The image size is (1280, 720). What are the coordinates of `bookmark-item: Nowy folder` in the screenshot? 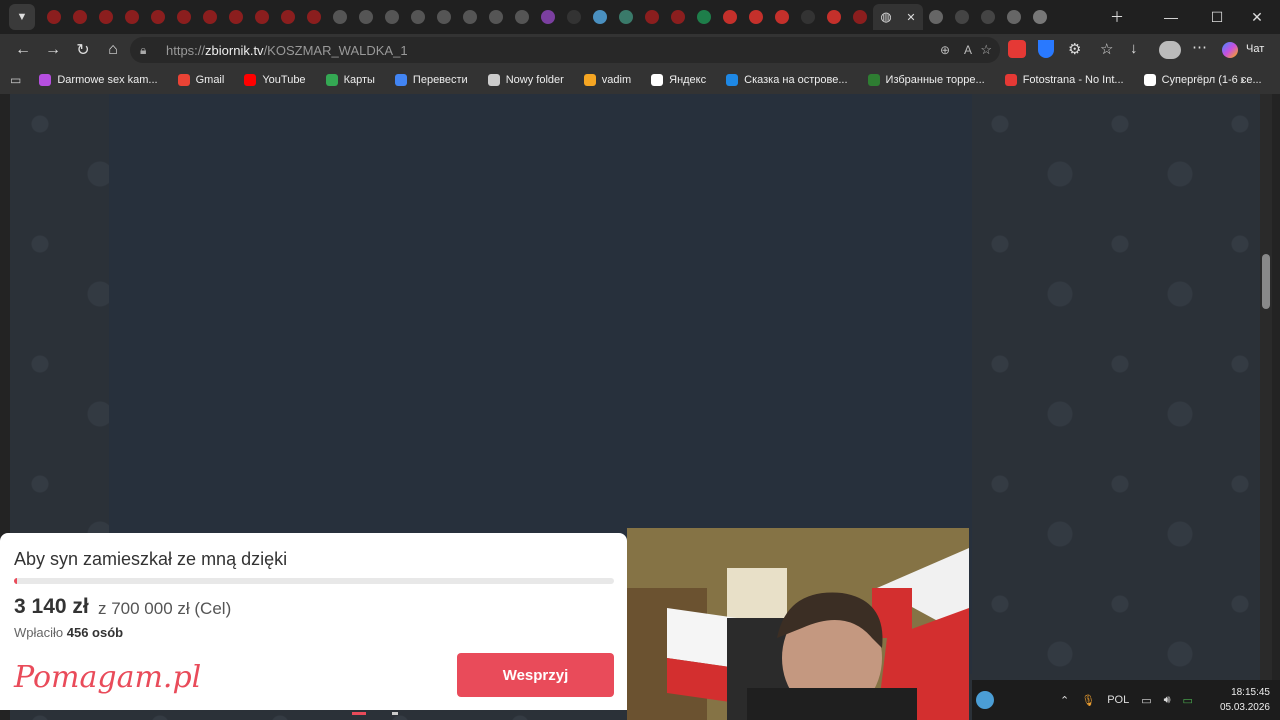 It's located at (525, 80).